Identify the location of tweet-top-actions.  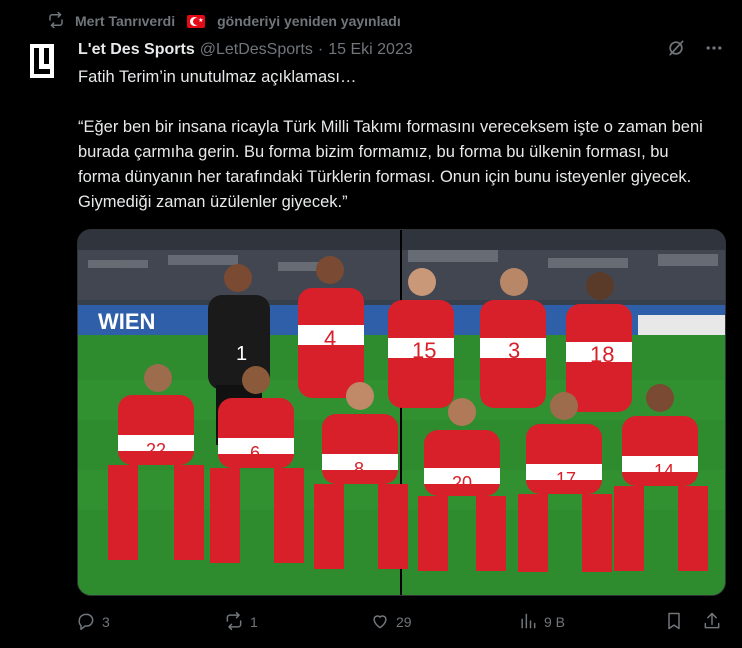
(695, 50).